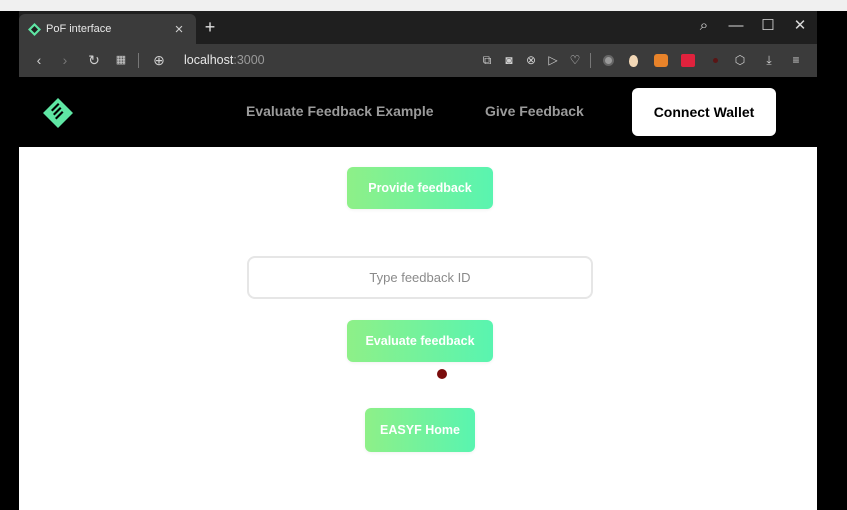  I want to click on extension-cube-icon: ⬡, so click(740, 60).